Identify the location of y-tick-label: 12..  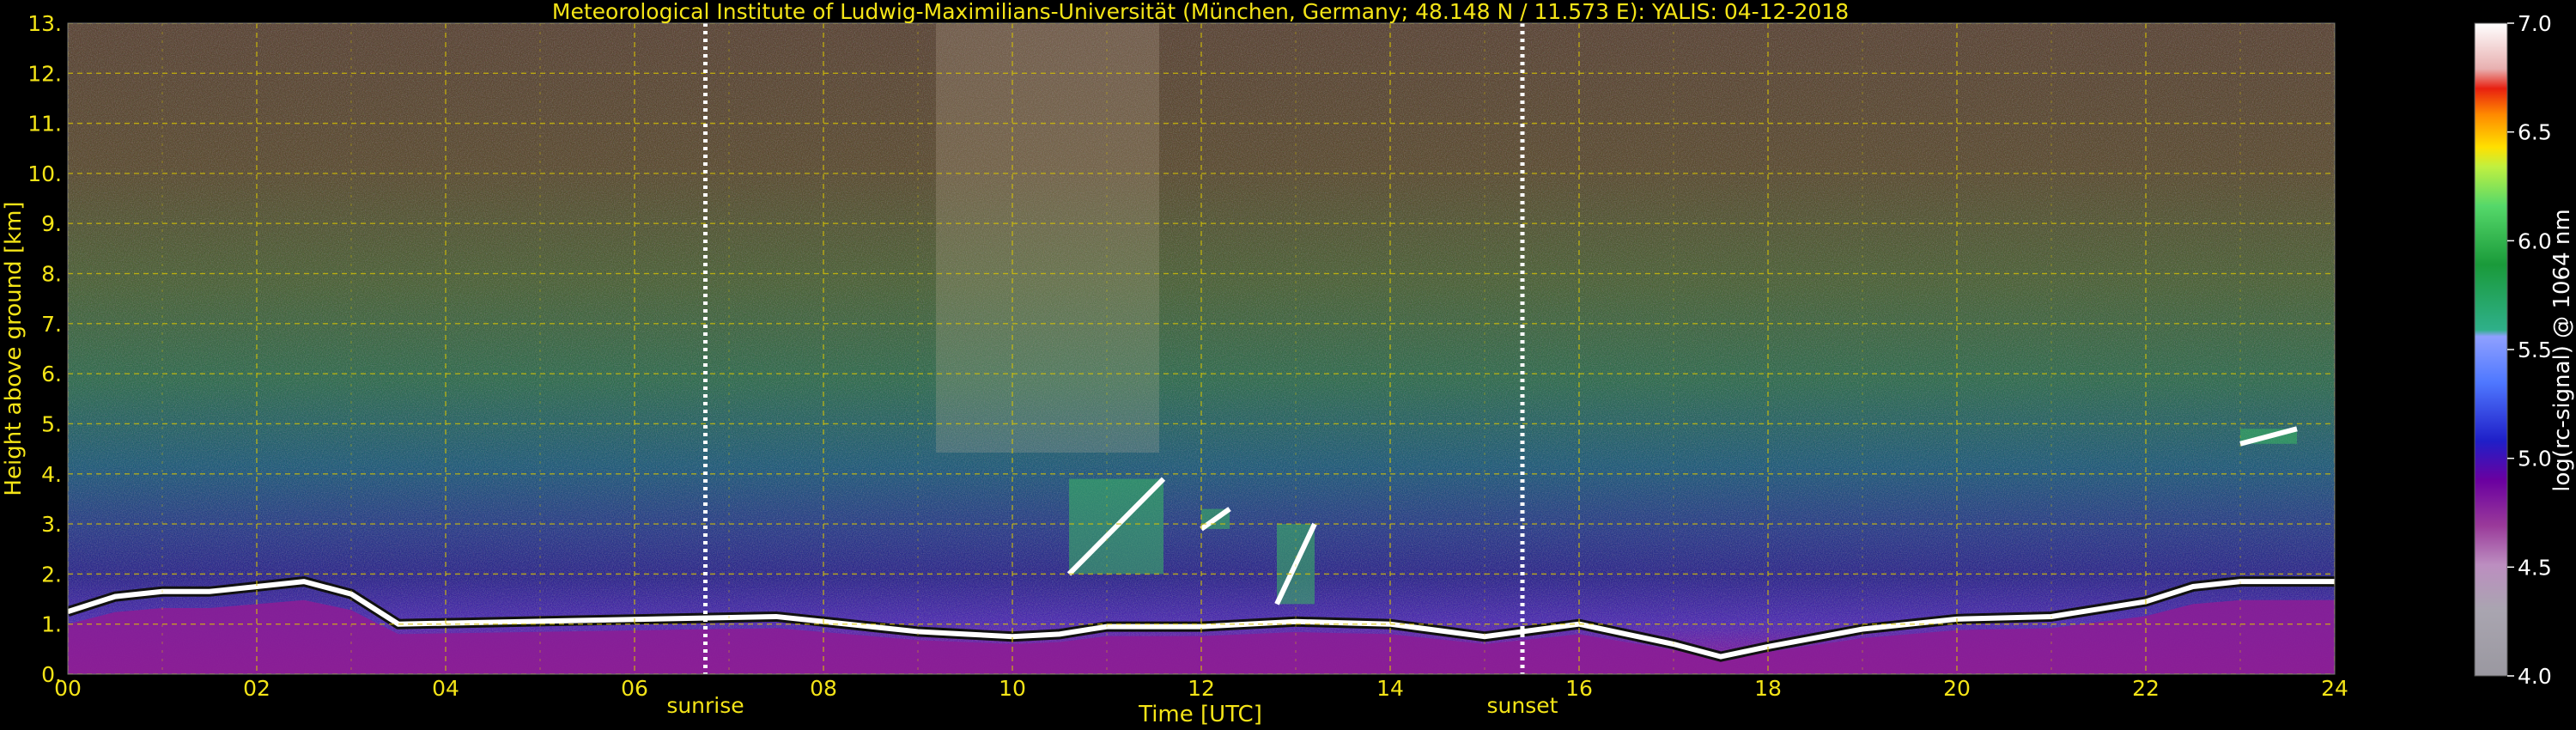
(44, 73).